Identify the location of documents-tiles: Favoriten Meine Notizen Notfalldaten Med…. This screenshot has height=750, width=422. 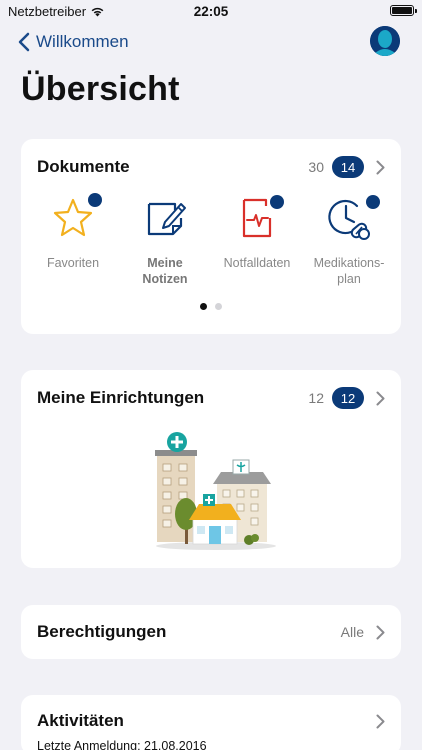
(211, 240).